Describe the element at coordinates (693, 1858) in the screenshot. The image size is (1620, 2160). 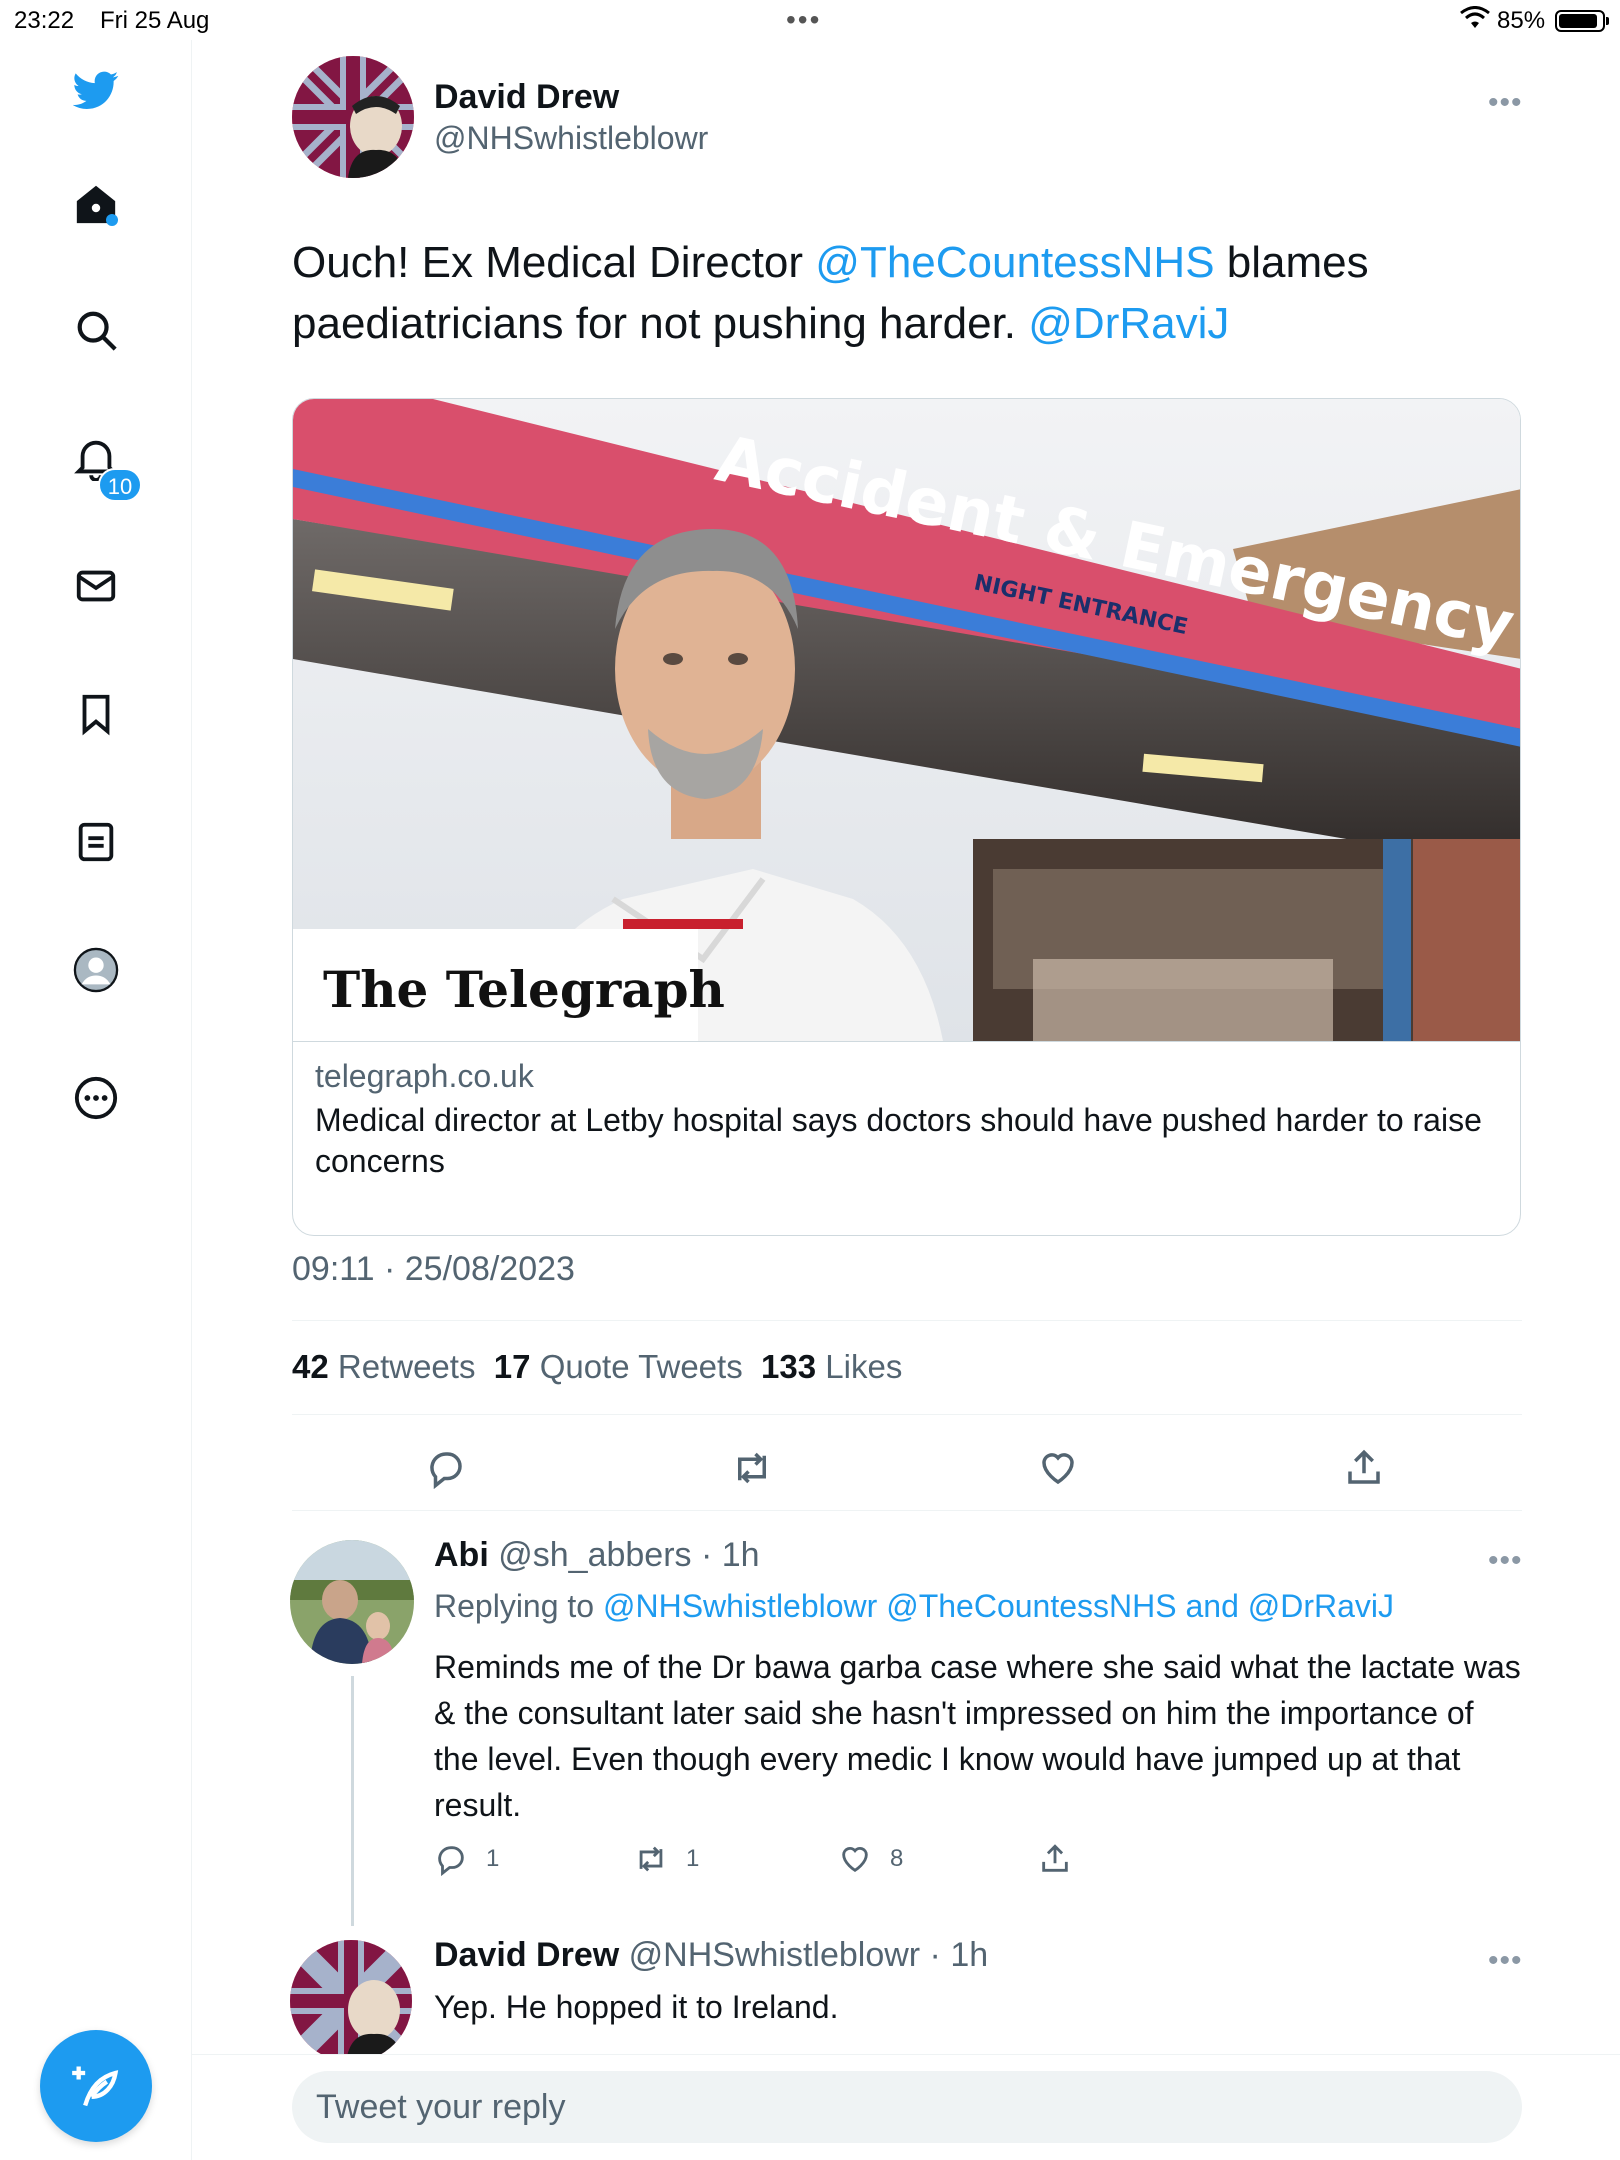
I see `retweet-count: 1` at that location.